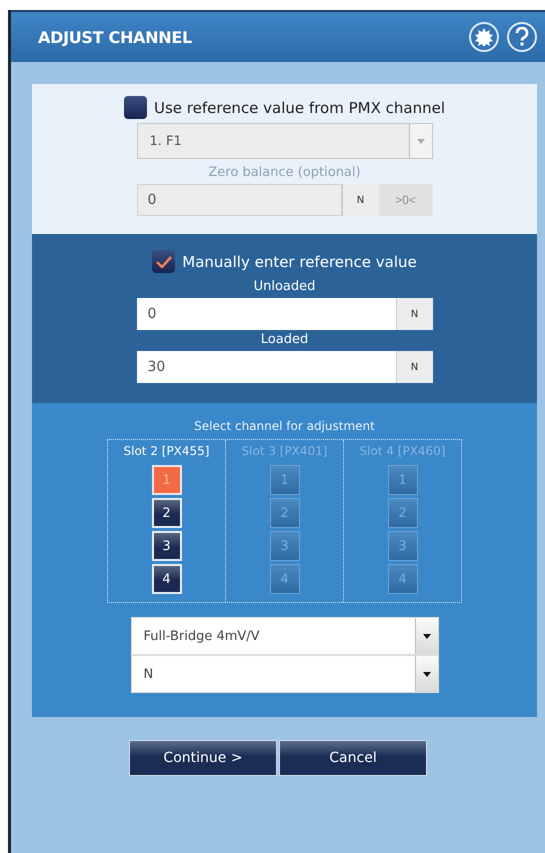 The width and height of the screenshot is (545, 853). Describe the element at coordinates (353, 758) in the screenshot. I see `cancel-button: Cancel` at that location.